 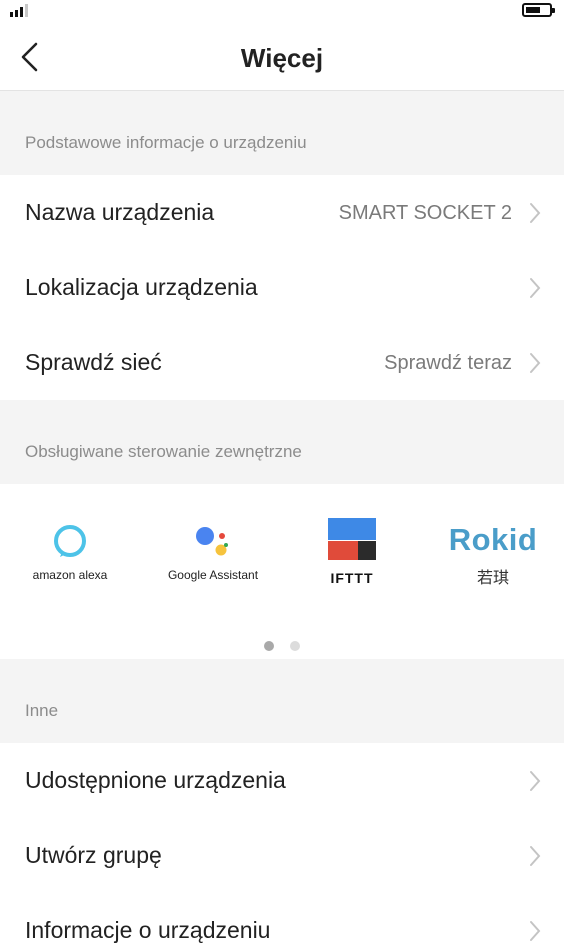 What do you see at coordinates (538, 10) in the screenshot?
I see `battery-icon` at bounding box center [538, 10].